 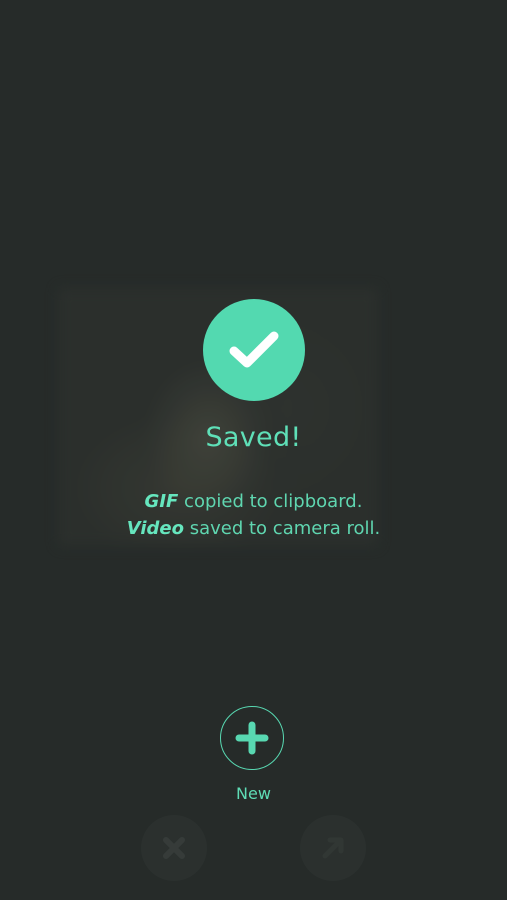 I want to click on success-badge, so click(x=254, y=350).